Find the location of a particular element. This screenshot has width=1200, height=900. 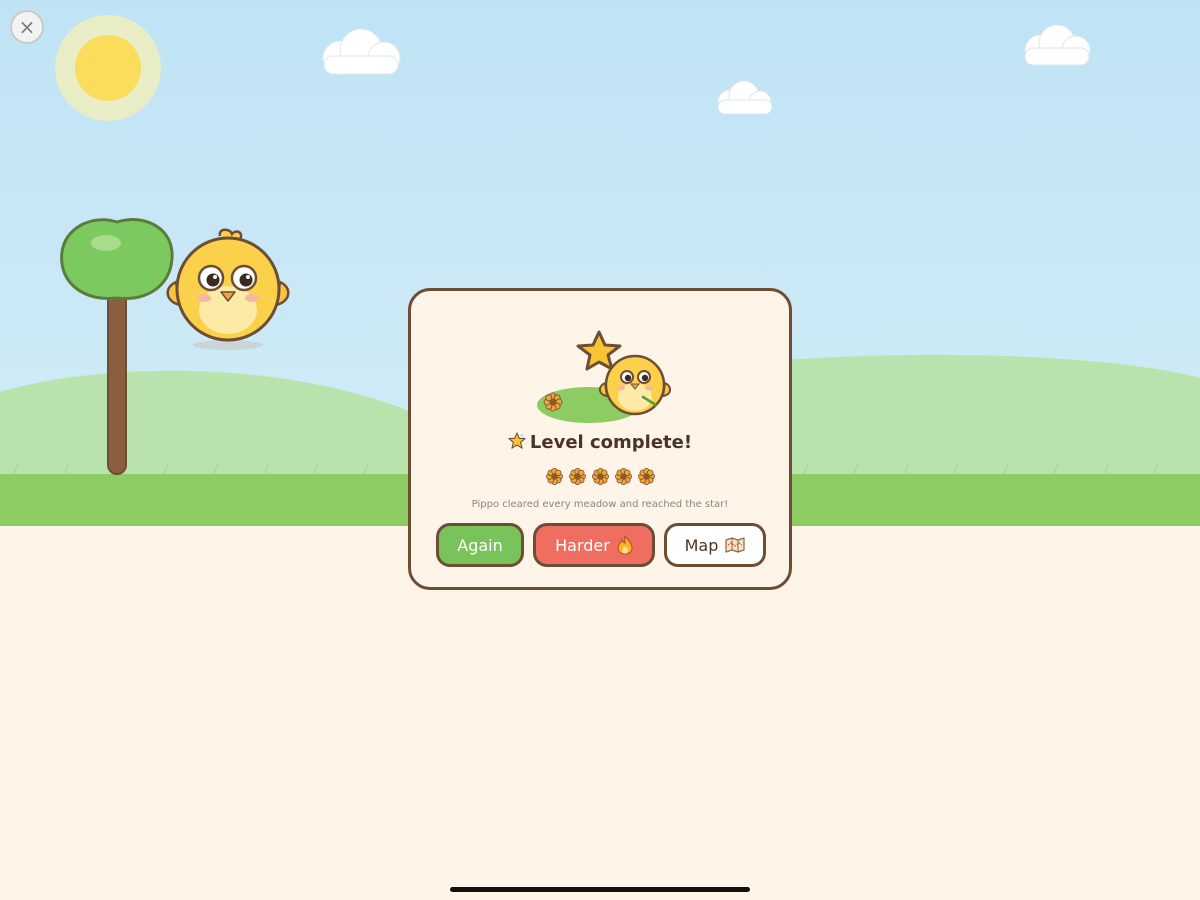

dialog-title: Level complete! is located at coordinates (600, 442).